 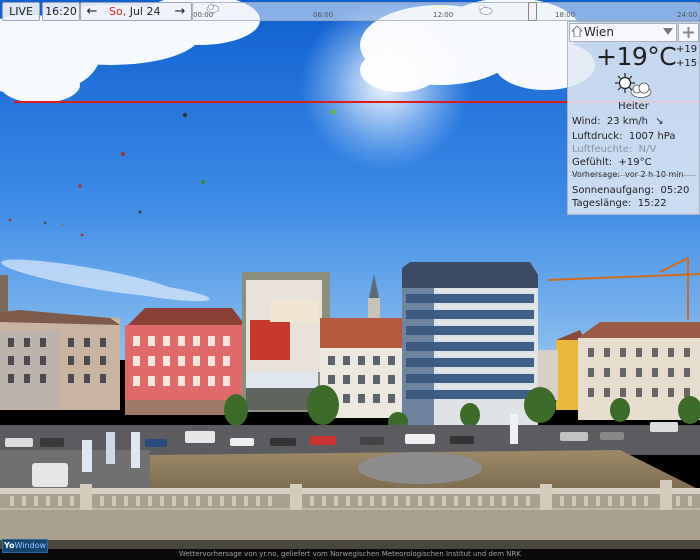 I want to click on sun-cloud-icon, so click(x=633, y=85).